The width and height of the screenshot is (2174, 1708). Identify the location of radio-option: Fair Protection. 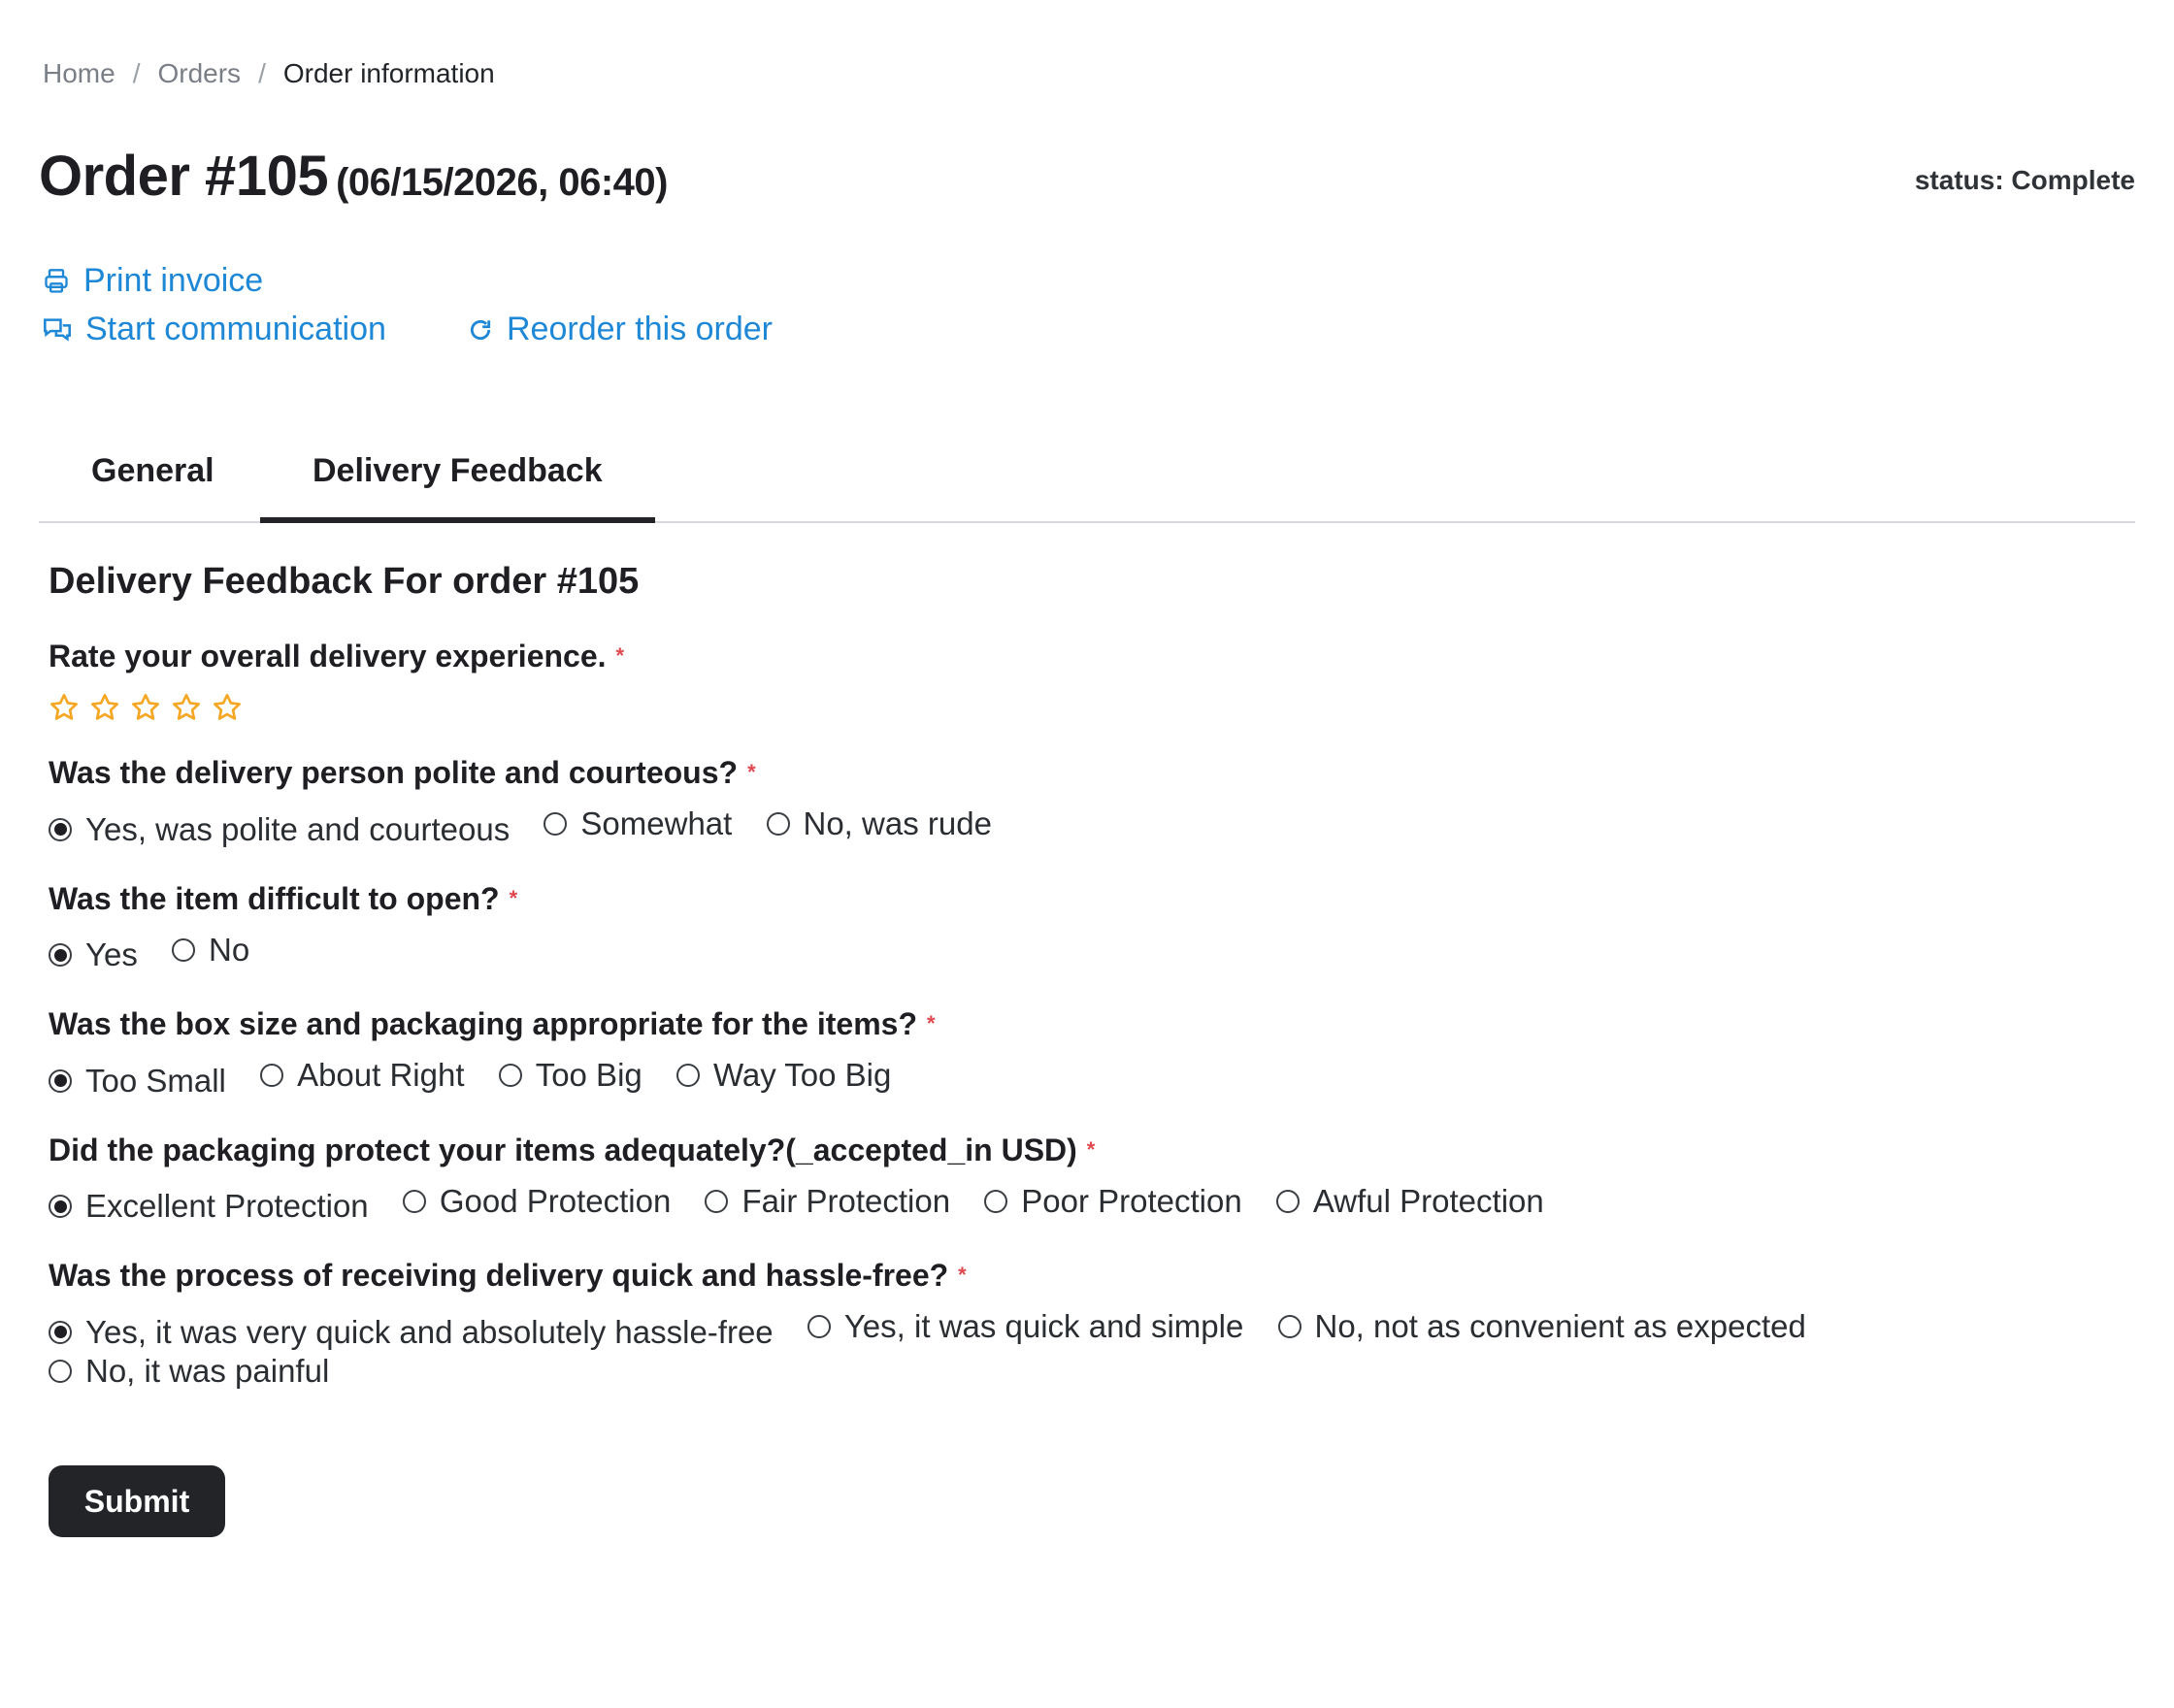
(827, 1201).